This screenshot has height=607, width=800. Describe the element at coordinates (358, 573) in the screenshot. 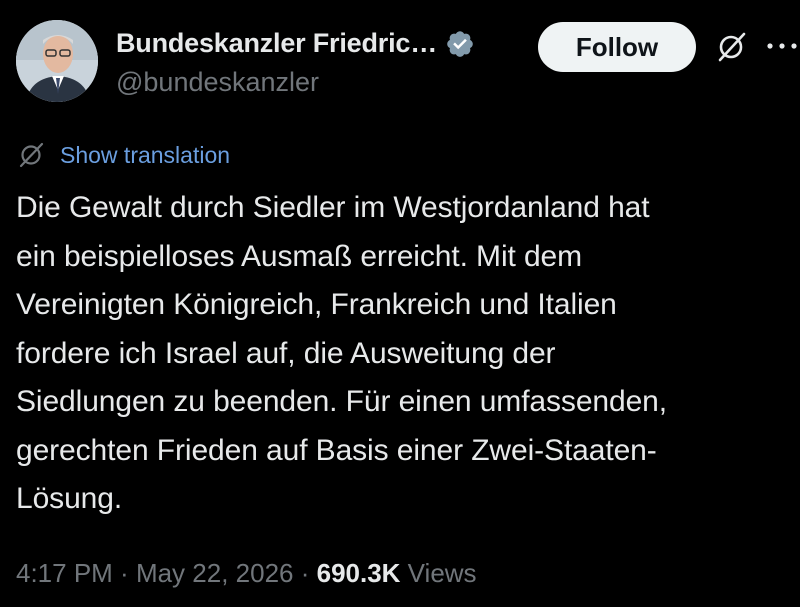

I see `views-count: 690.3K` at that location.